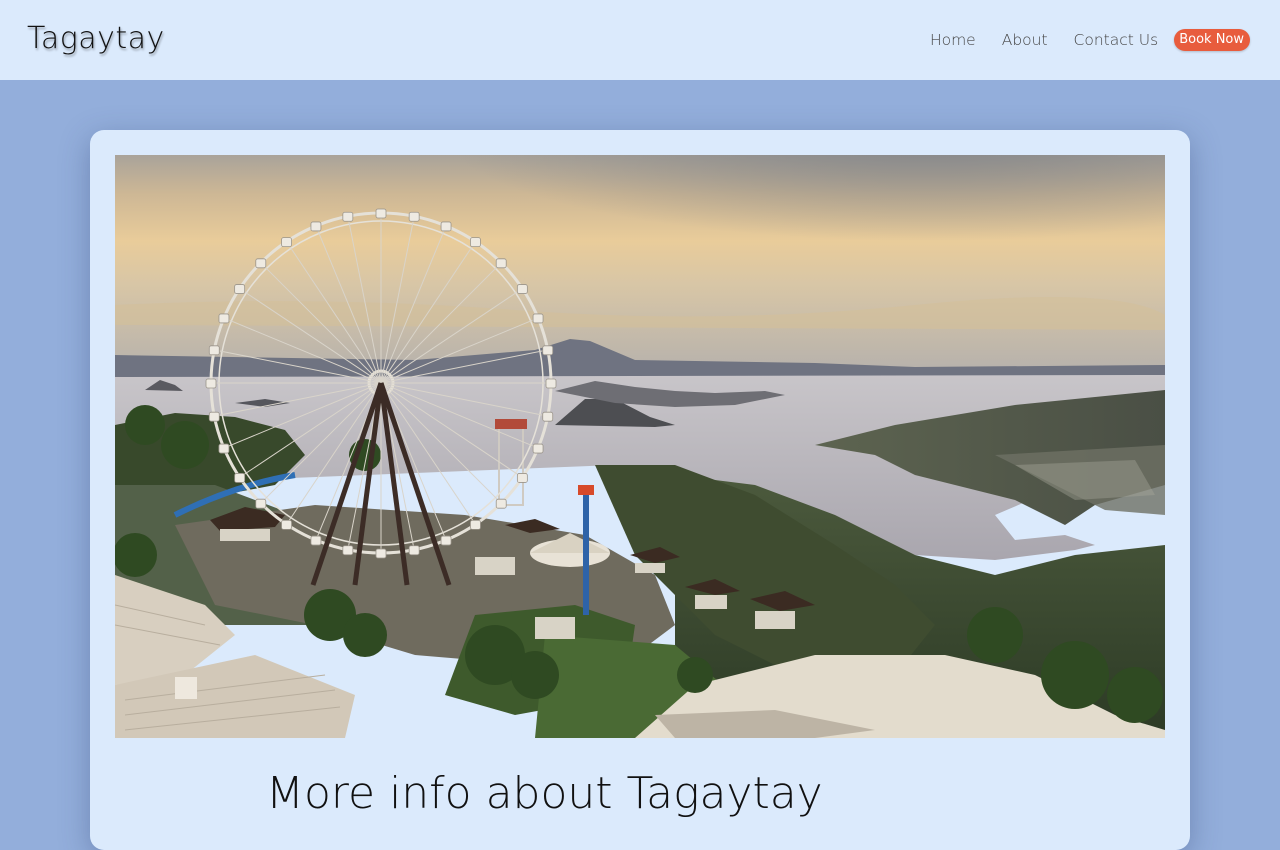 The width and height of the screenshot is (1280, 850). What do you see at coordinates (1116, 40) in the screenshot?
I see `nav-link-contact: Contact Us` at bounding box center [1116, 40].